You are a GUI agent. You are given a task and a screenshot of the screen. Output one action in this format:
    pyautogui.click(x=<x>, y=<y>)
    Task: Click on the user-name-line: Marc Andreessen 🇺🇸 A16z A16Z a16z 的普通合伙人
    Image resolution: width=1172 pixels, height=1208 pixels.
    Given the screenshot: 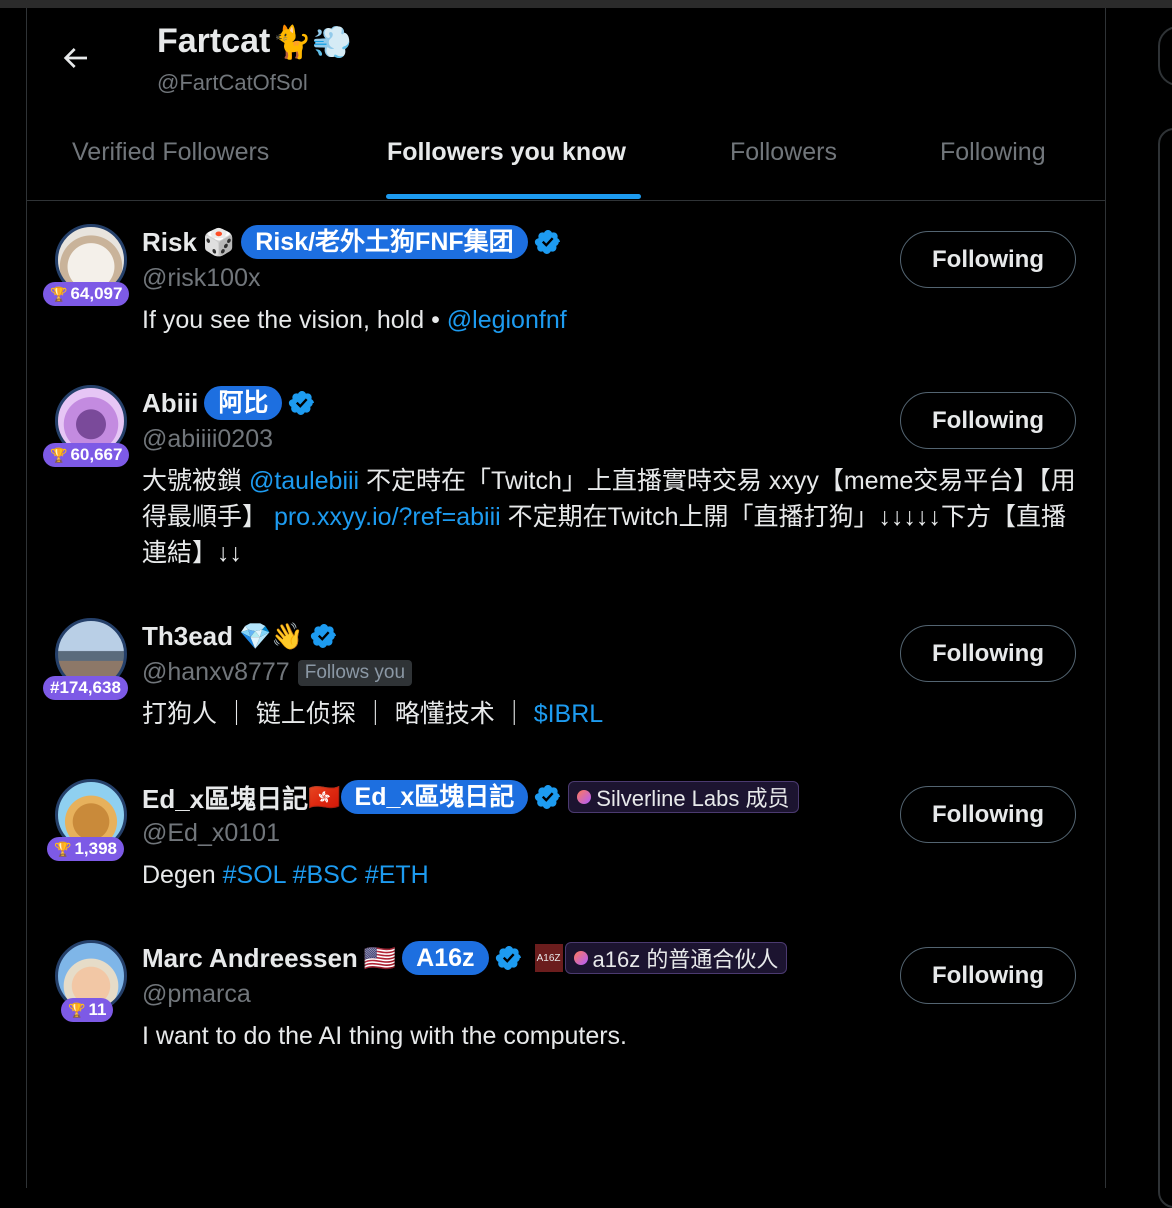 What is the action you would take?
    pyautogui.click(x=465, y=958)
    